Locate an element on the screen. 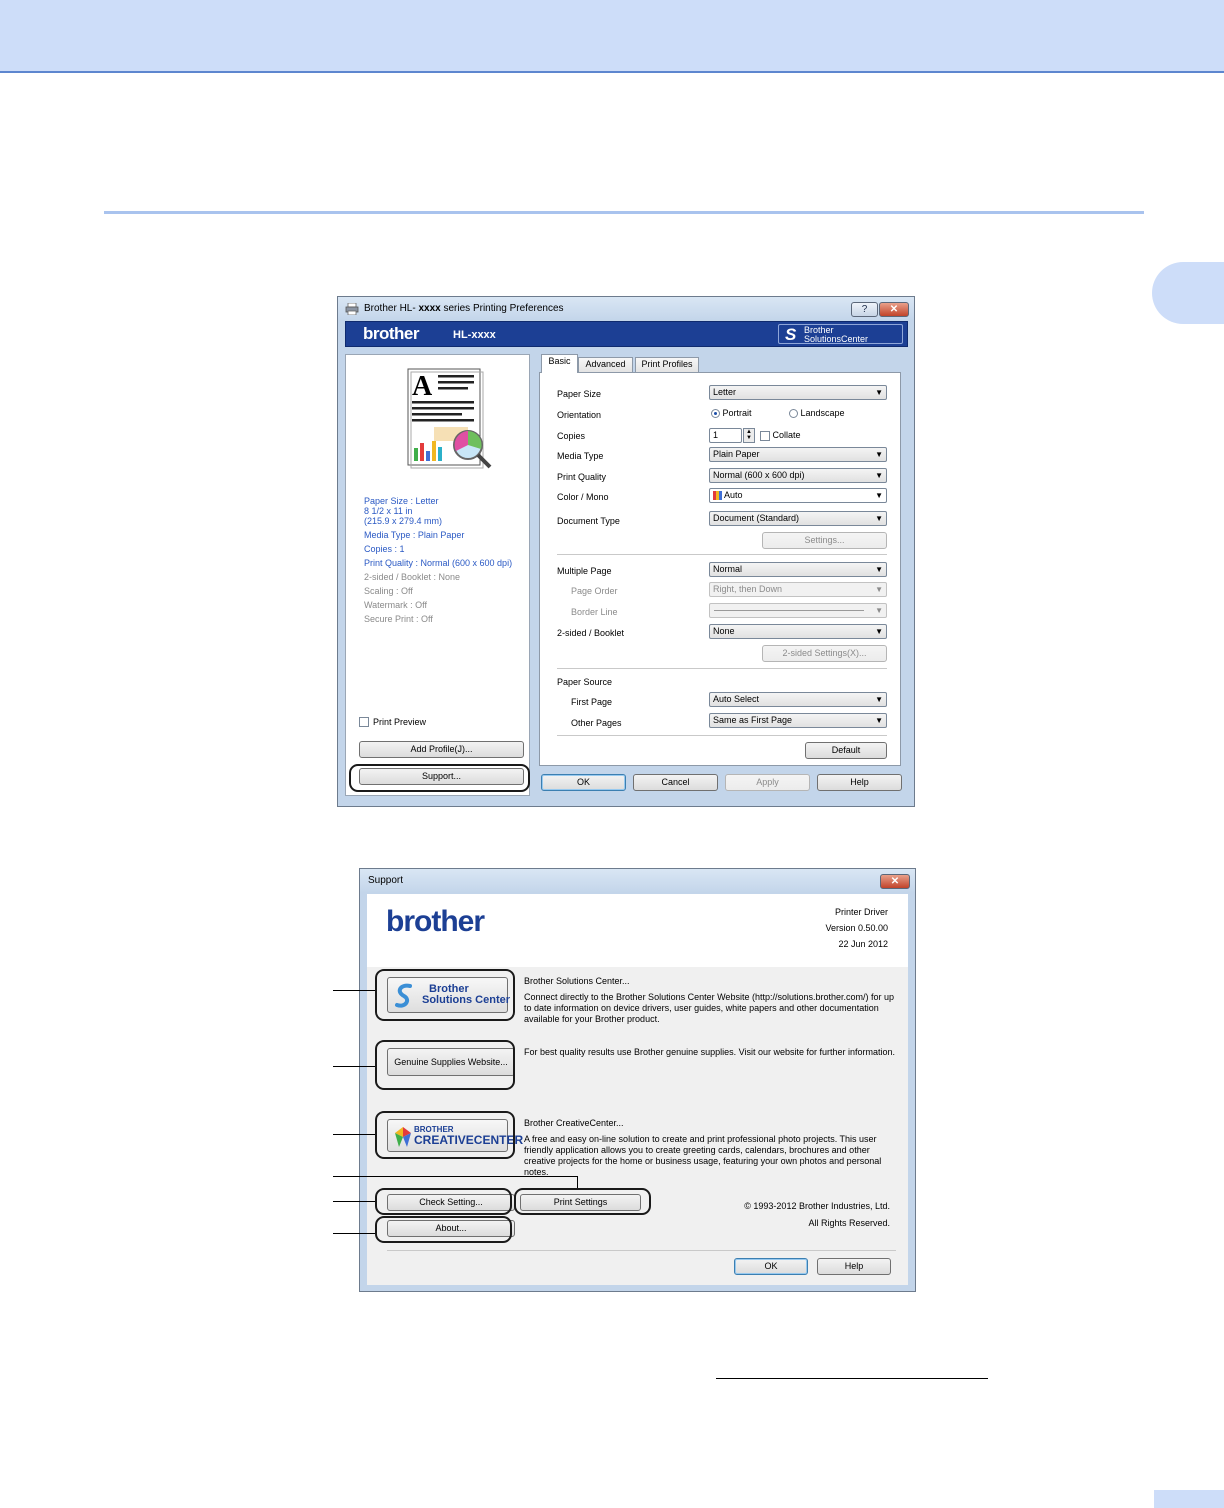 This screenshot has height=1508, width=1224. summary-scaling: Scaling : Off is located at coordinates (388, 591).